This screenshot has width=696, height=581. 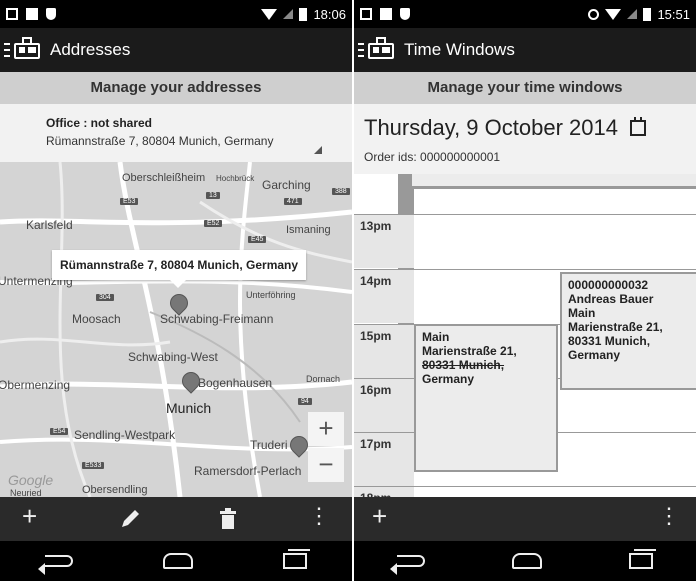 I want to click on map-label: Munich, so click(x=189, y=408).